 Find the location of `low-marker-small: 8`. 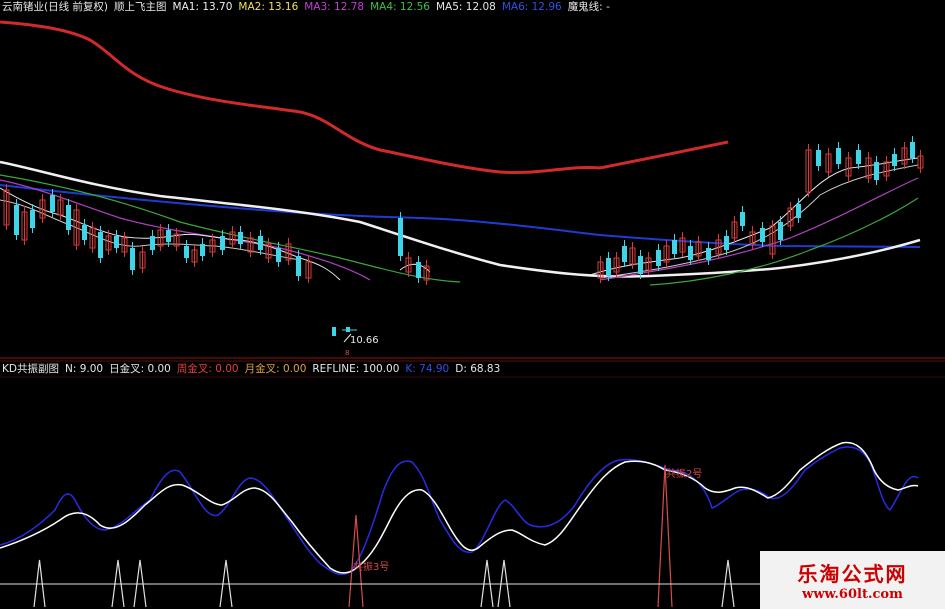

low-marker-small: 8 is located at coordinates (347, 353).